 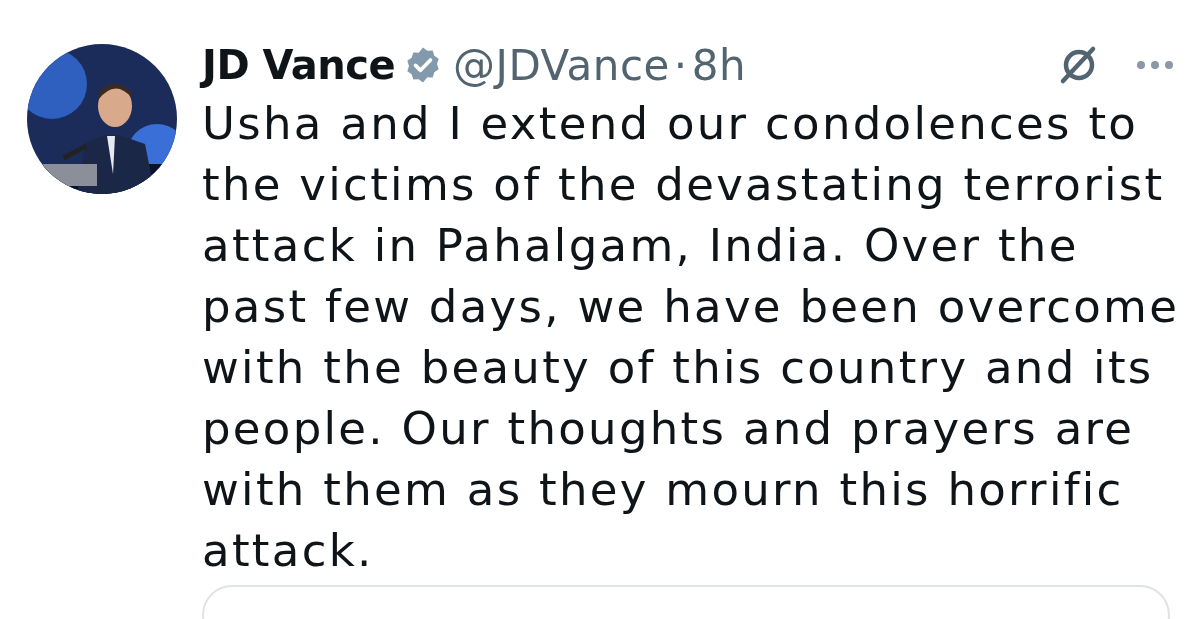 I want to click on post-time: 8h, so click(x=719, y=65).